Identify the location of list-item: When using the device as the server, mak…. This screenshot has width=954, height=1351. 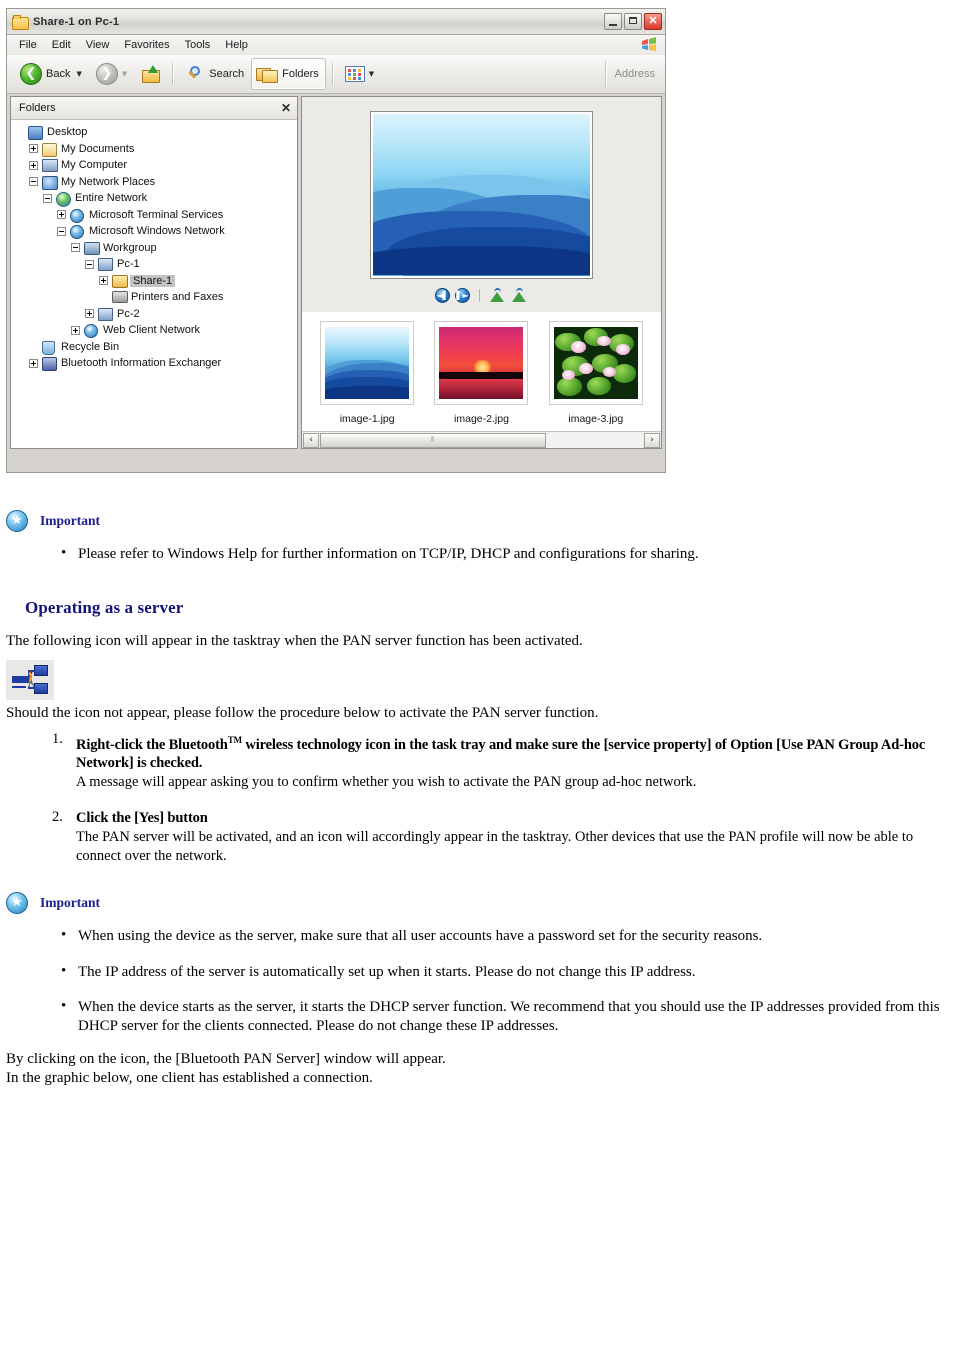
(501, 936).